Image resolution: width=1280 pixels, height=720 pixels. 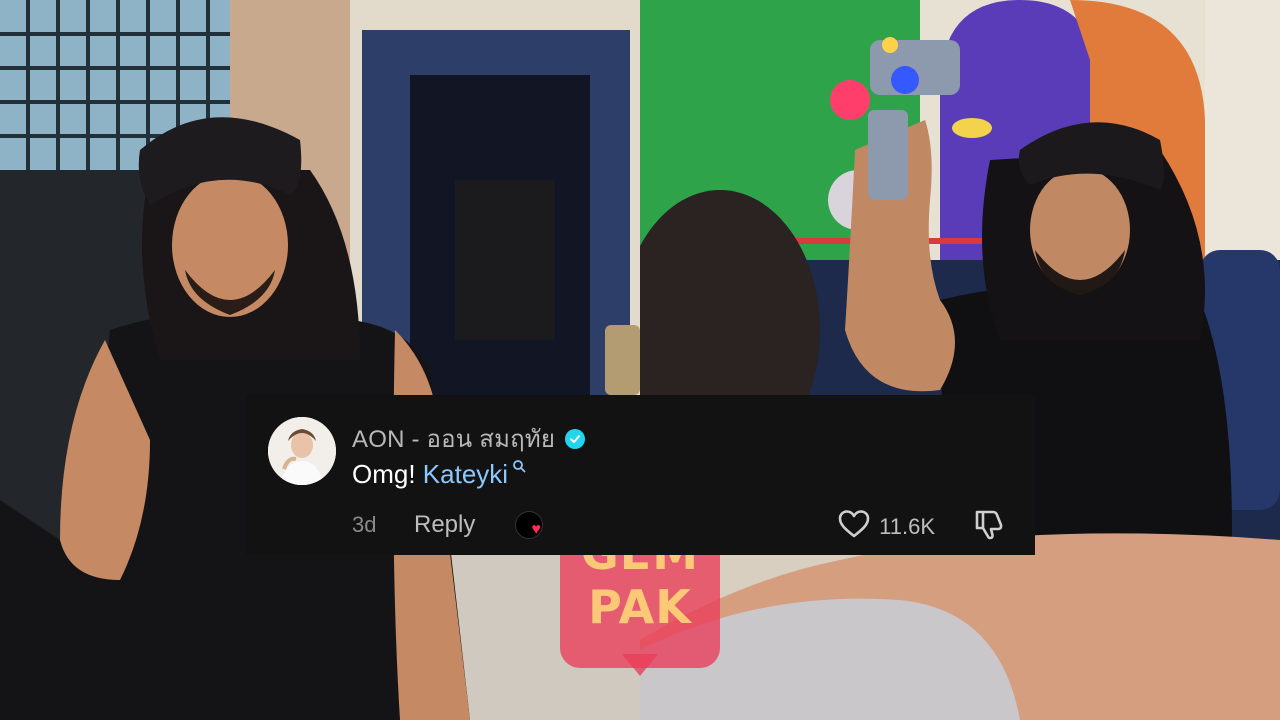 I want to click on avatar-image, so click(x=302, y=451).